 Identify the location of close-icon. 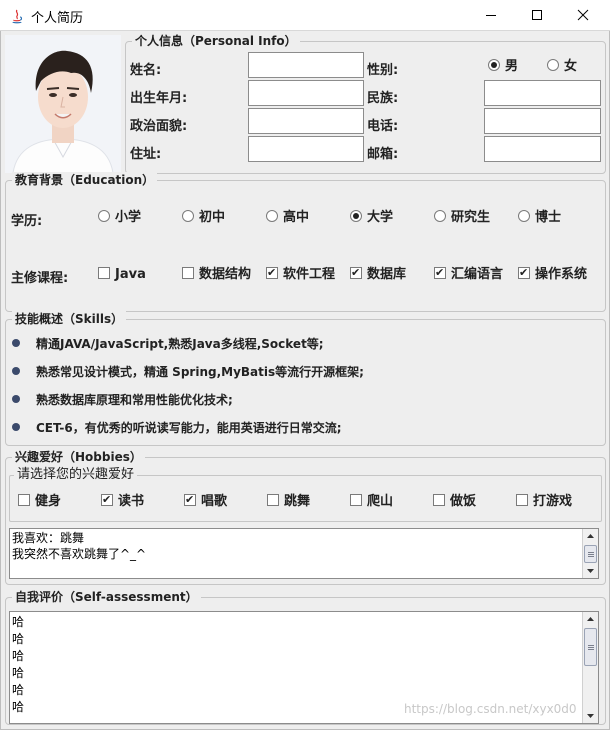
(583, 15).